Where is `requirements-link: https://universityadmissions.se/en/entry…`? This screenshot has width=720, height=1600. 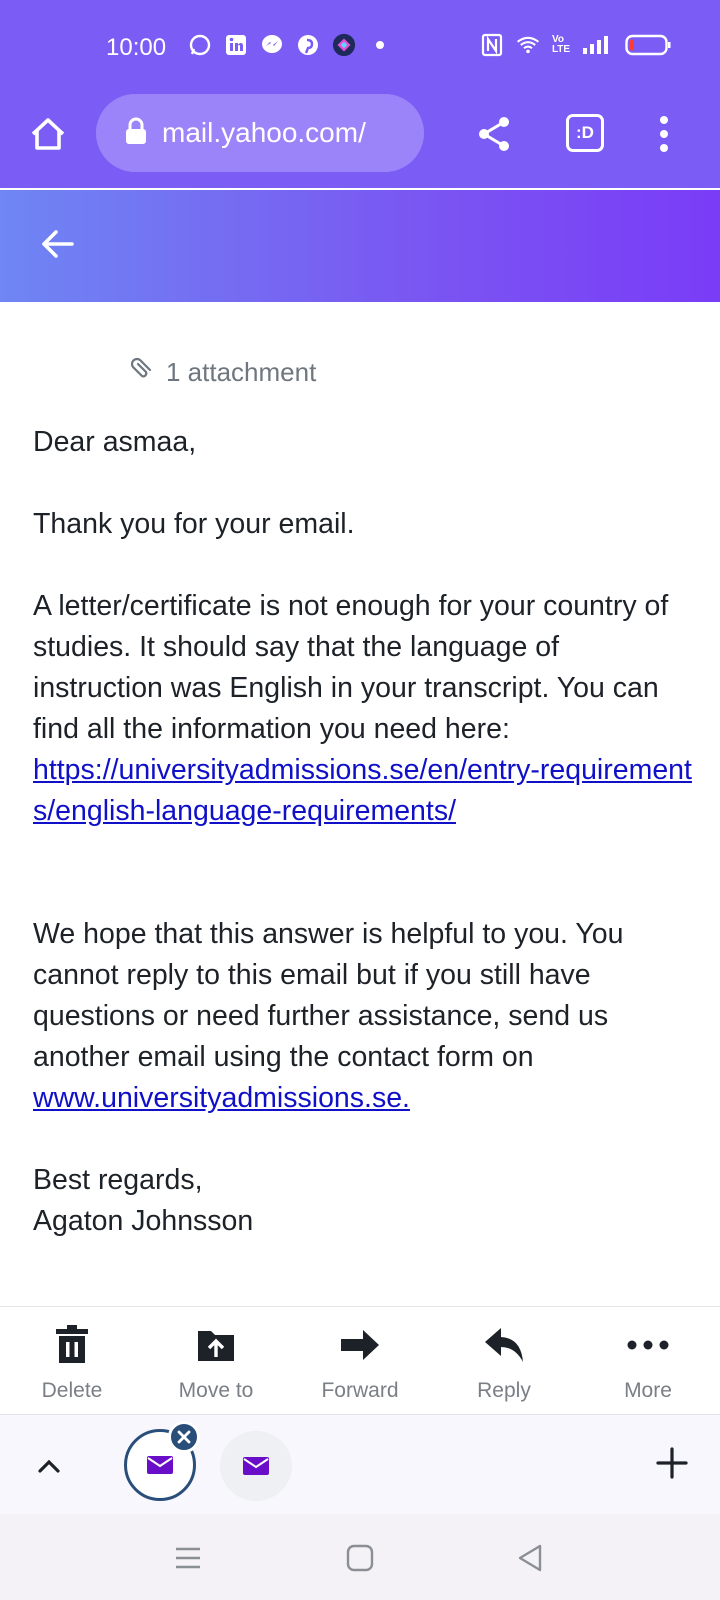 requirements-link: https://universityadmissions.se/en/entry… is located at coordinates (362, 790).